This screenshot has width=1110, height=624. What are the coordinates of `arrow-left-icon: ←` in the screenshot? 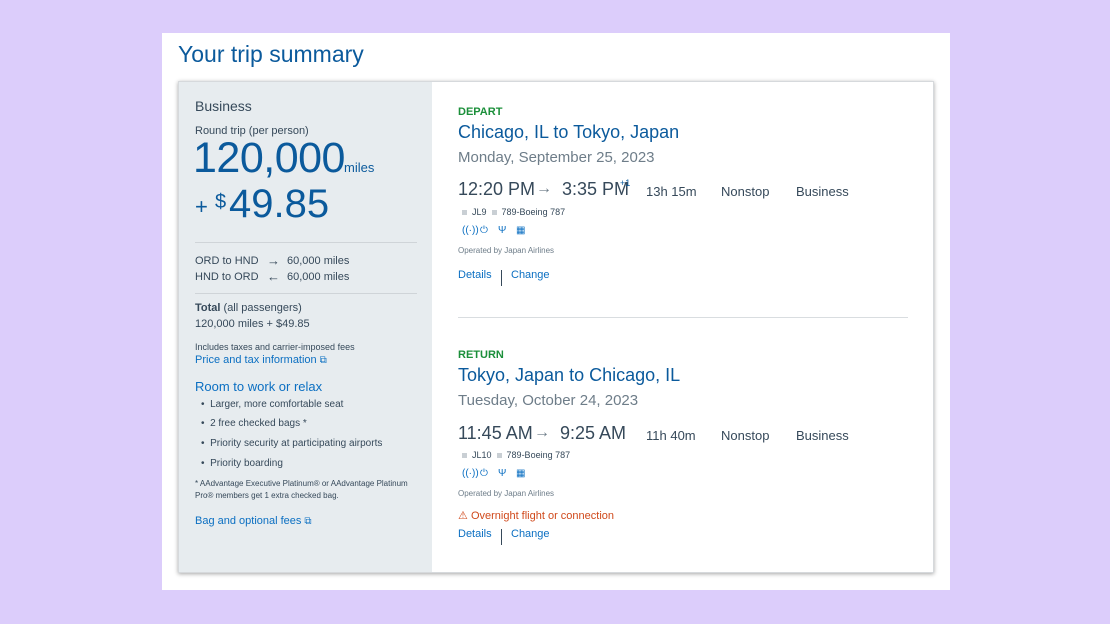 It's located at (273, 276).